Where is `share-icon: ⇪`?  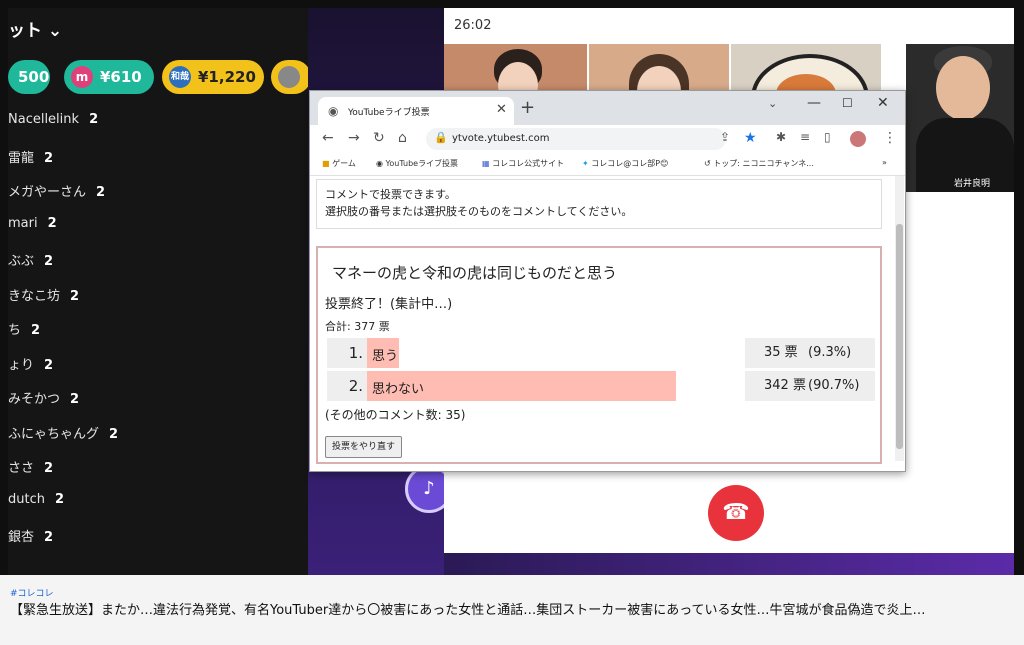 share-icon: ⇪ is located at coordinates (725, 137).